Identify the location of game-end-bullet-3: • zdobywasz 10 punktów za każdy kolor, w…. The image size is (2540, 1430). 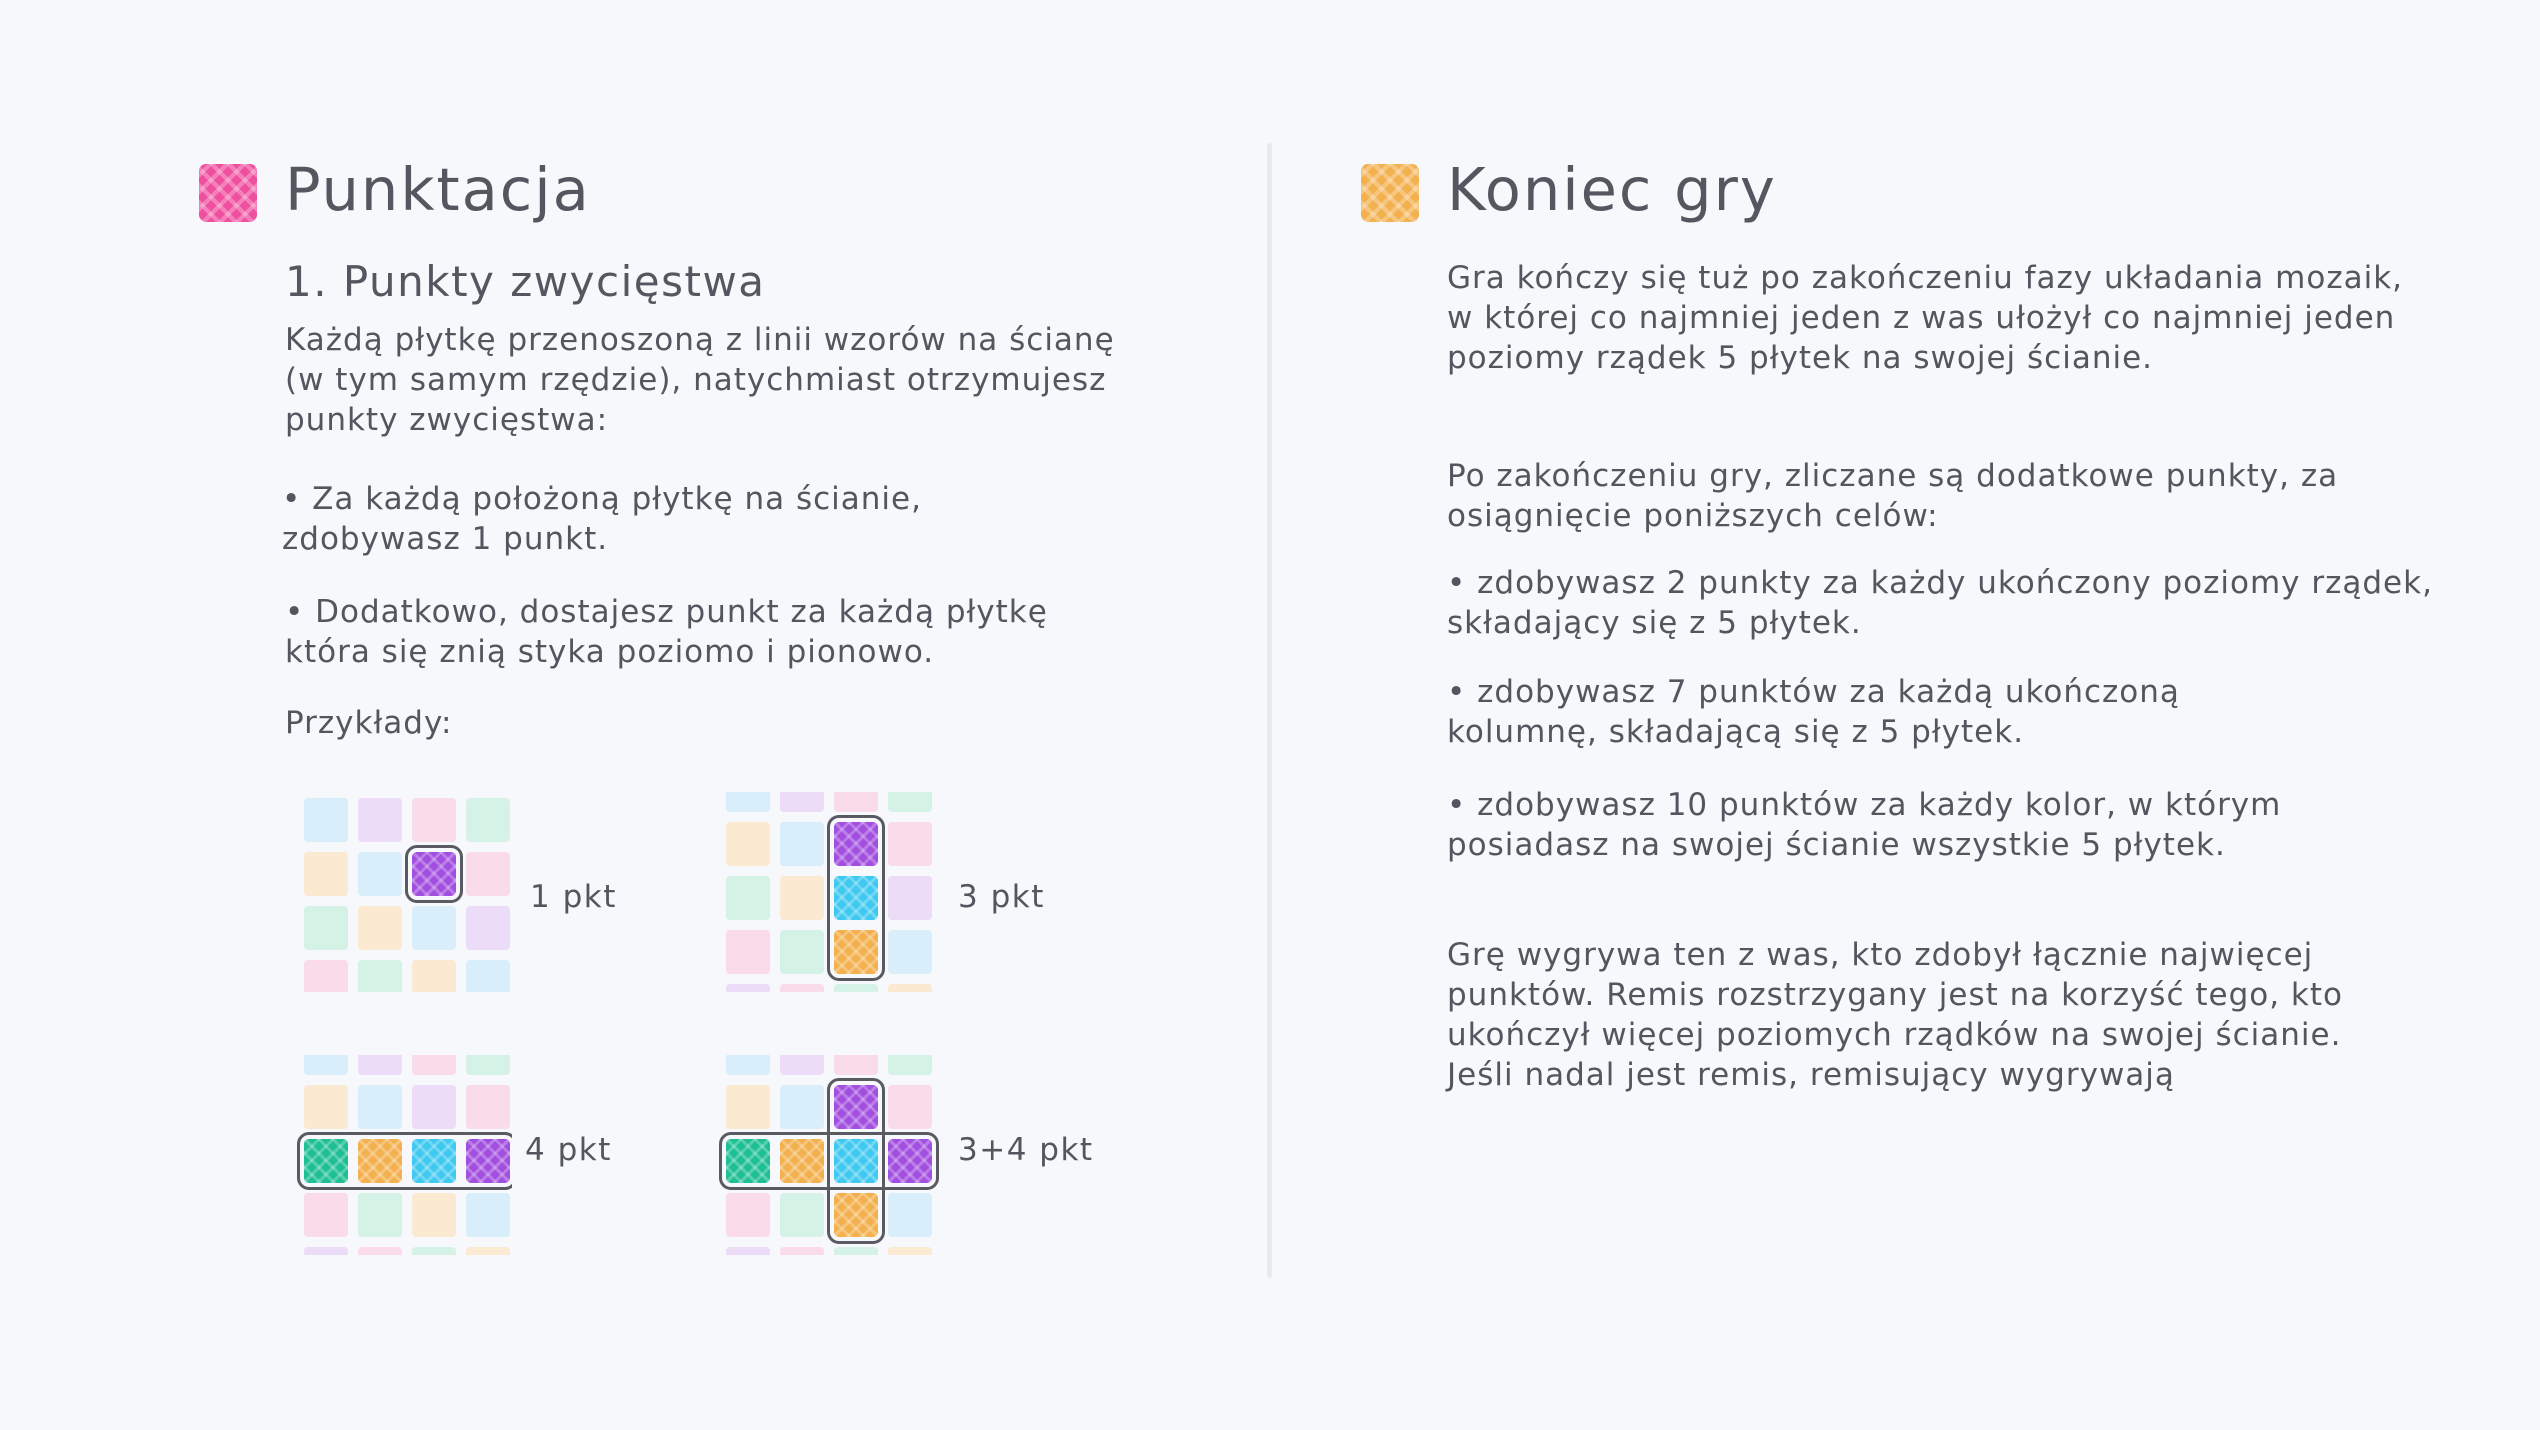
(1864, 825).